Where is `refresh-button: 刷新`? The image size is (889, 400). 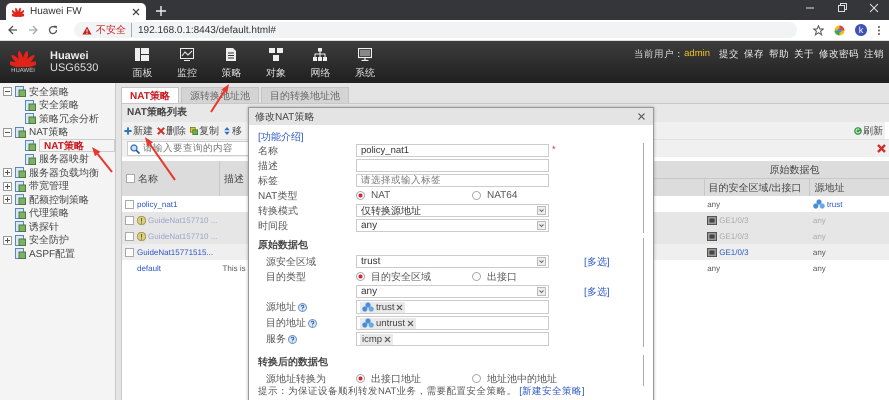 refresh-button: 刷新 is located at coordinates (868, 131).